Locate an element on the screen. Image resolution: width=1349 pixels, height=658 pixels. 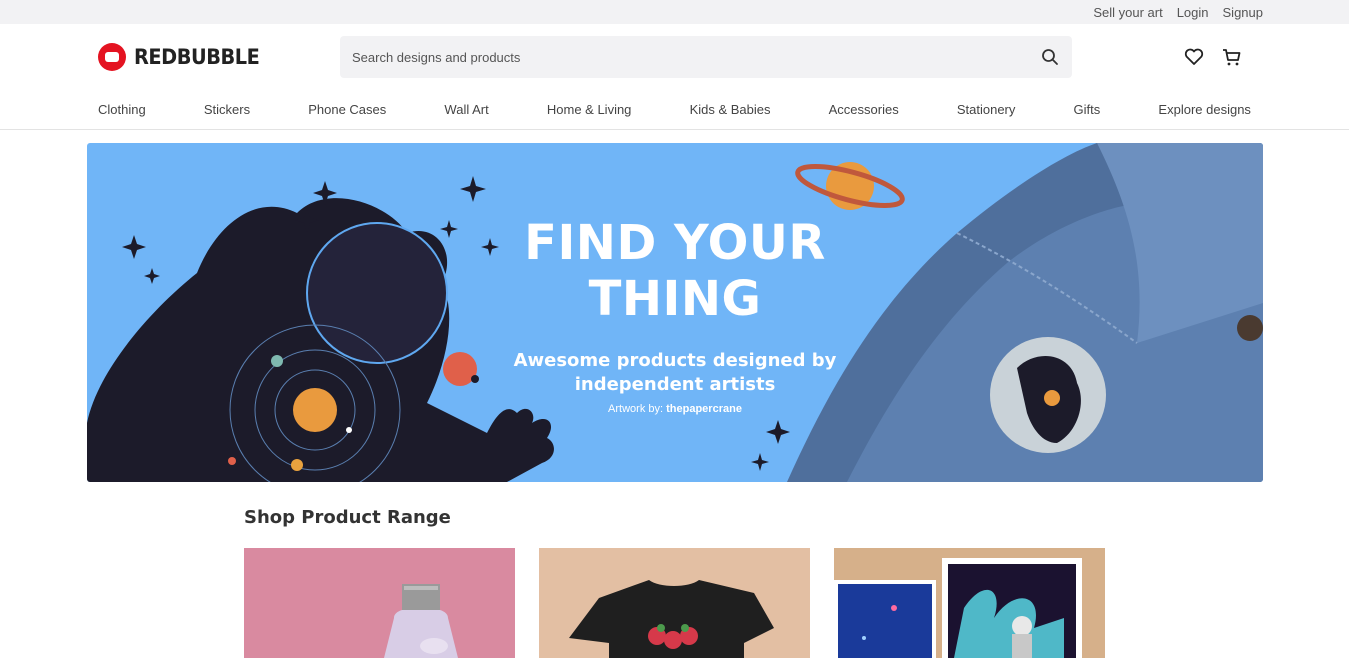
nav-accessories: Accessories is located at coordinates (864, 109).